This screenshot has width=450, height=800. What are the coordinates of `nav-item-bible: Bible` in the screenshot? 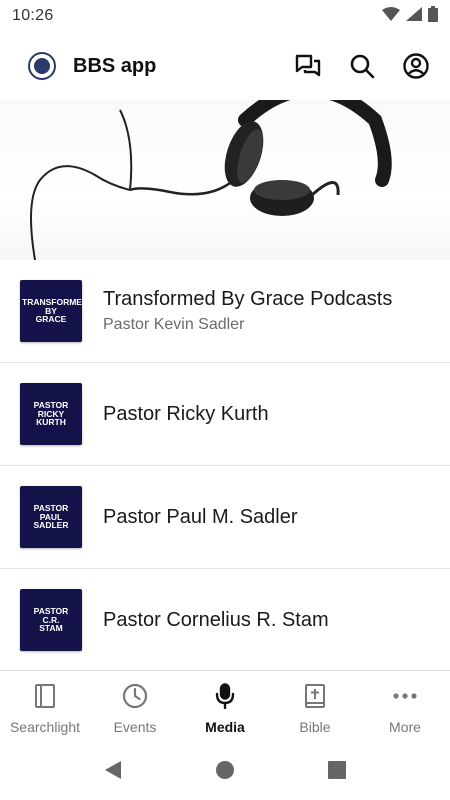 It's located at (315, 705).